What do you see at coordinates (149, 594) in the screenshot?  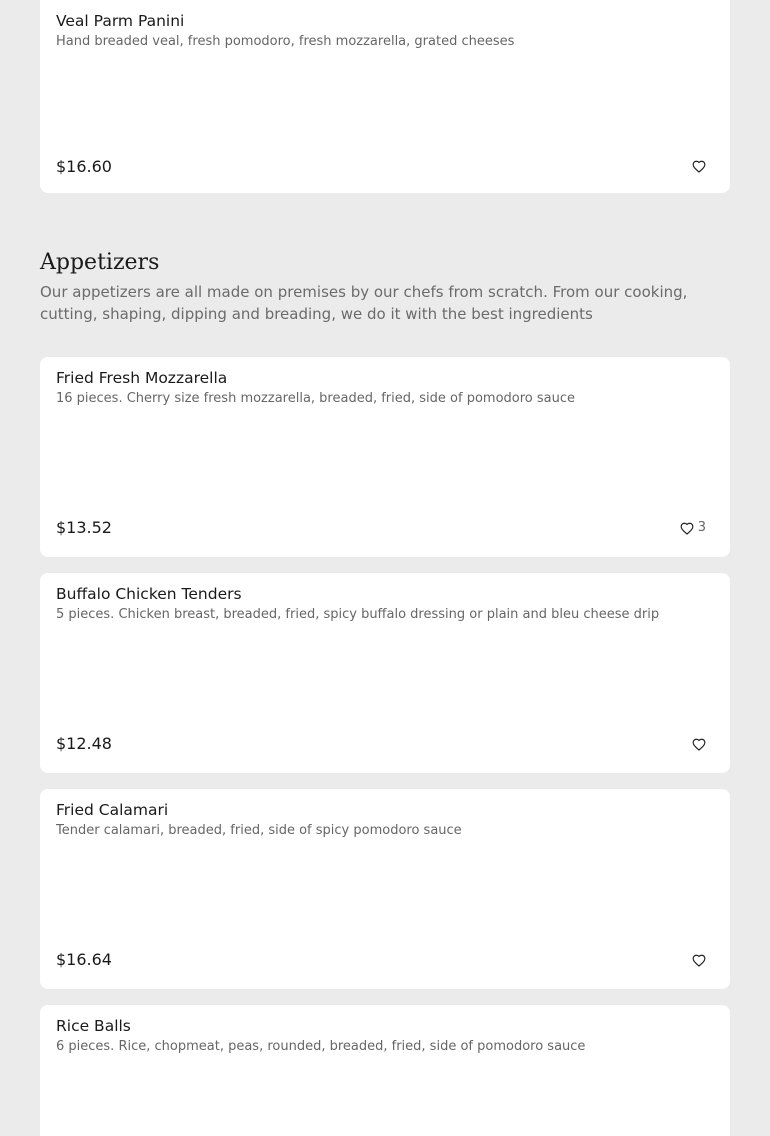 I see `menu-item-name: Buffalo Chicken Tenders` at bounding box center [149, 594].